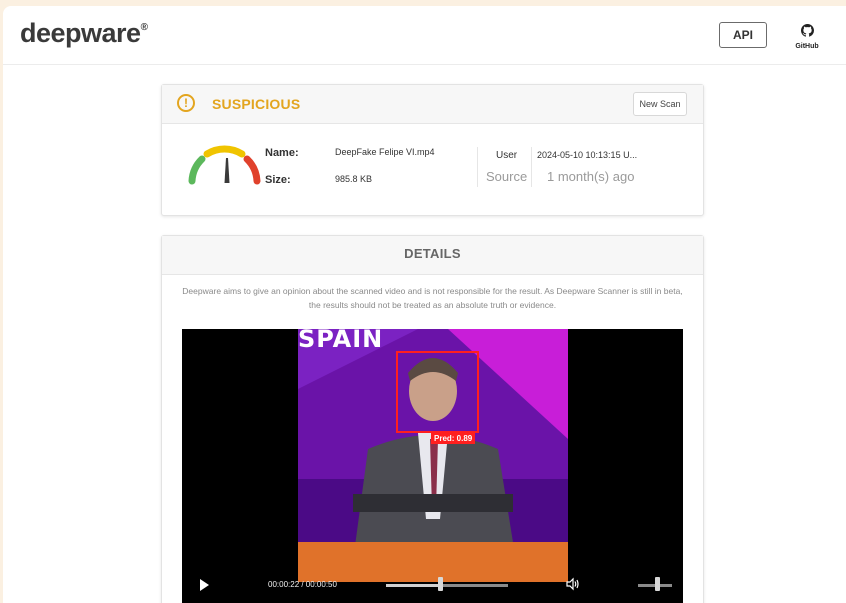  Describe the element at coordinates (385, 152) in the screenshot. I see `file-name: DeepFake Felipe VI.mp4` at that location.